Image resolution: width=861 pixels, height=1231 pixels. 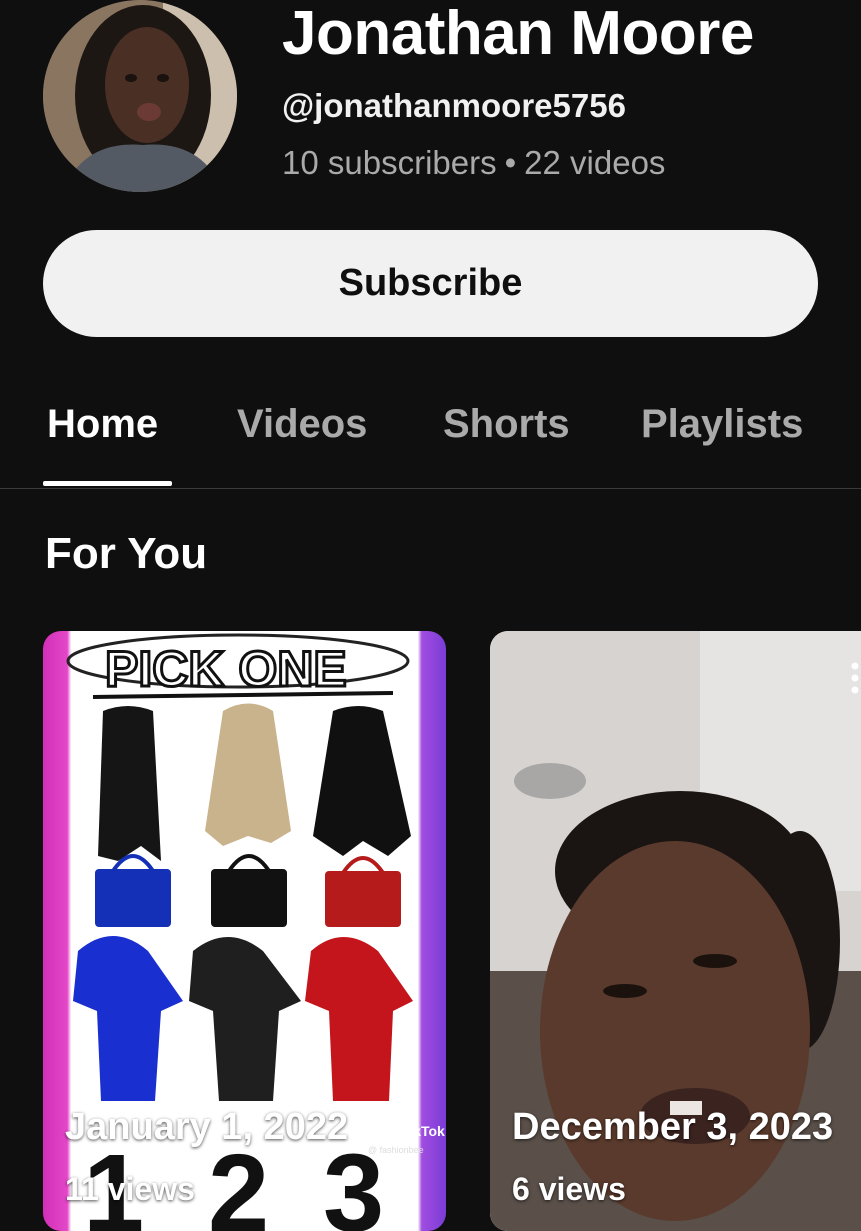 What do you see at coordinates (107, 483) in the screenshot?
I see `active-tab-indicator` at bounding box center [107, 483].